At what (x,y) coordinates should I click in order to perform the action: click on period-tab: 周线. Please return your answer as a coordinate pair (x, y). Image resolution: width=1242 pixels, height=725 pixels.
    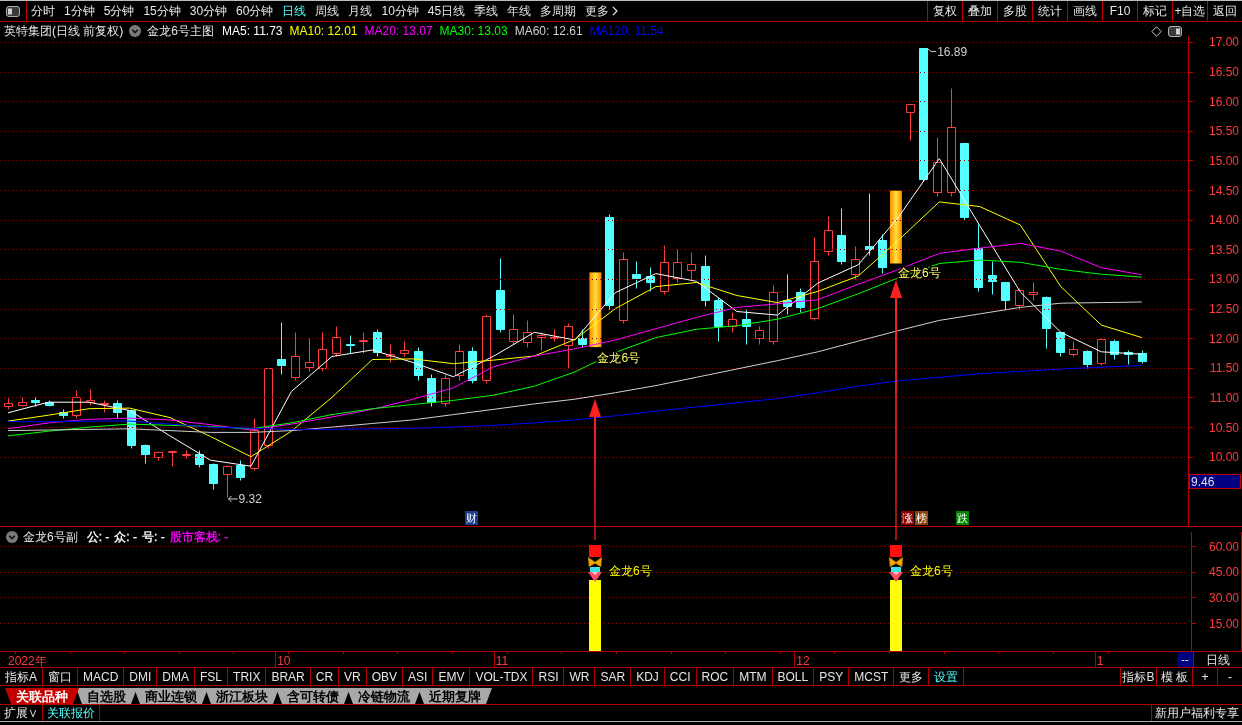
    Looking at the image, I should click on (327, 11).